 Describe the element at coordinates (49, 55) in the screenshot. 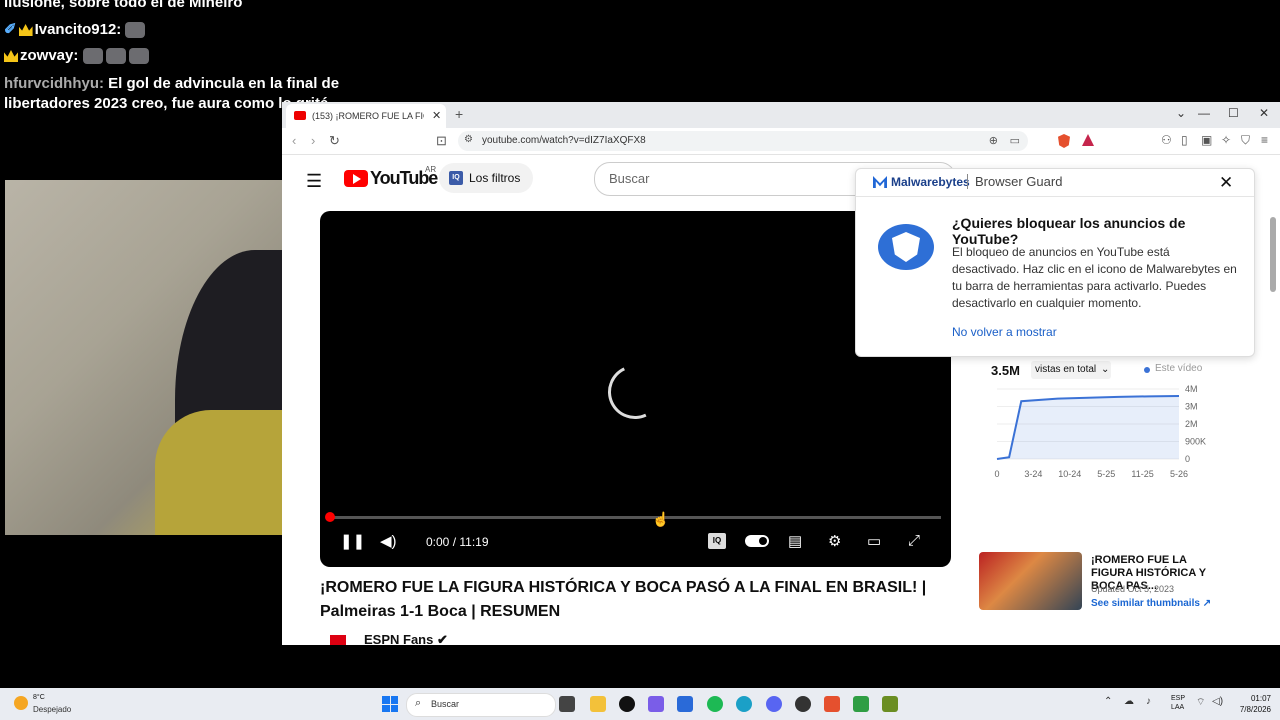

I see `chat-username: zowvay:` at that location.